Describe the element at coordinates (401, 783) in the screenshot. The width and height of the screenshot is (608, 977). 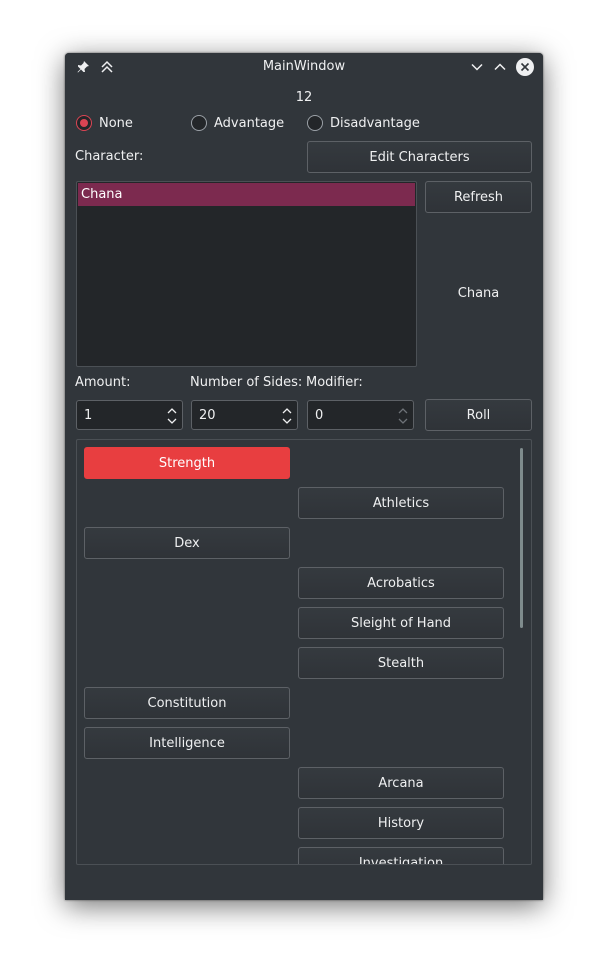
I see `skill-button-arcana: Arcana` at that location.